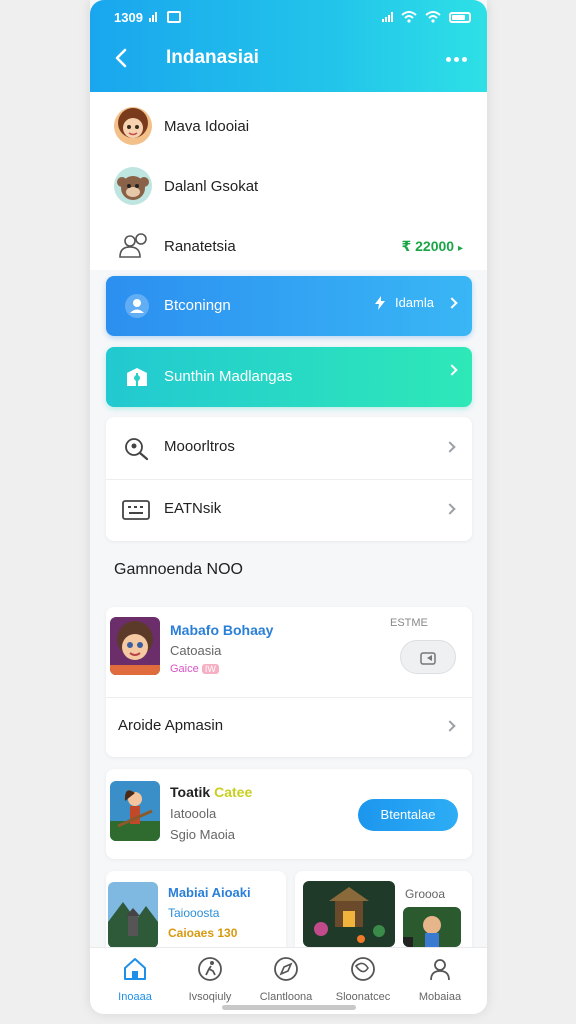 Image resolution: width=576 pixels, height=1024 pixels. I want to click on game-footer-label: Aroide Apmasin, so click(171, 725).